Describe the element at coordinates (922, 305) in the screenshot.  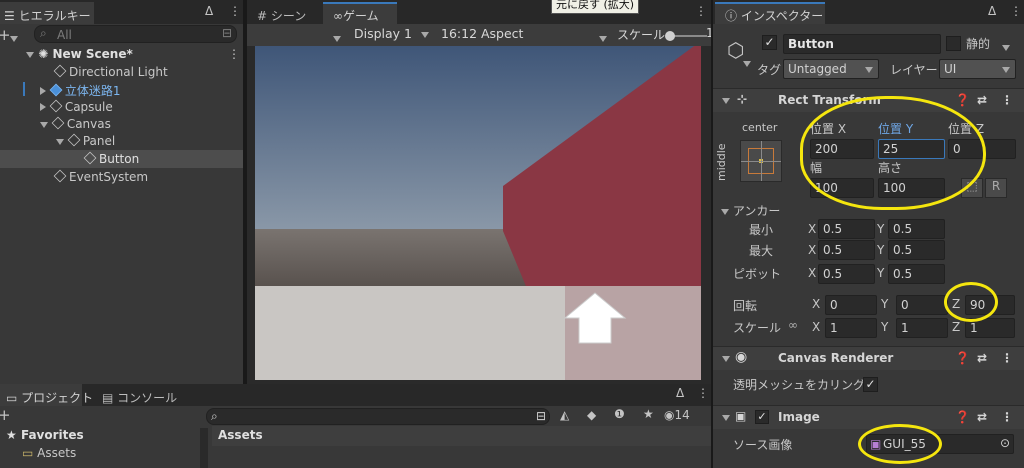
I see `rot-y-field: 0` at that location.